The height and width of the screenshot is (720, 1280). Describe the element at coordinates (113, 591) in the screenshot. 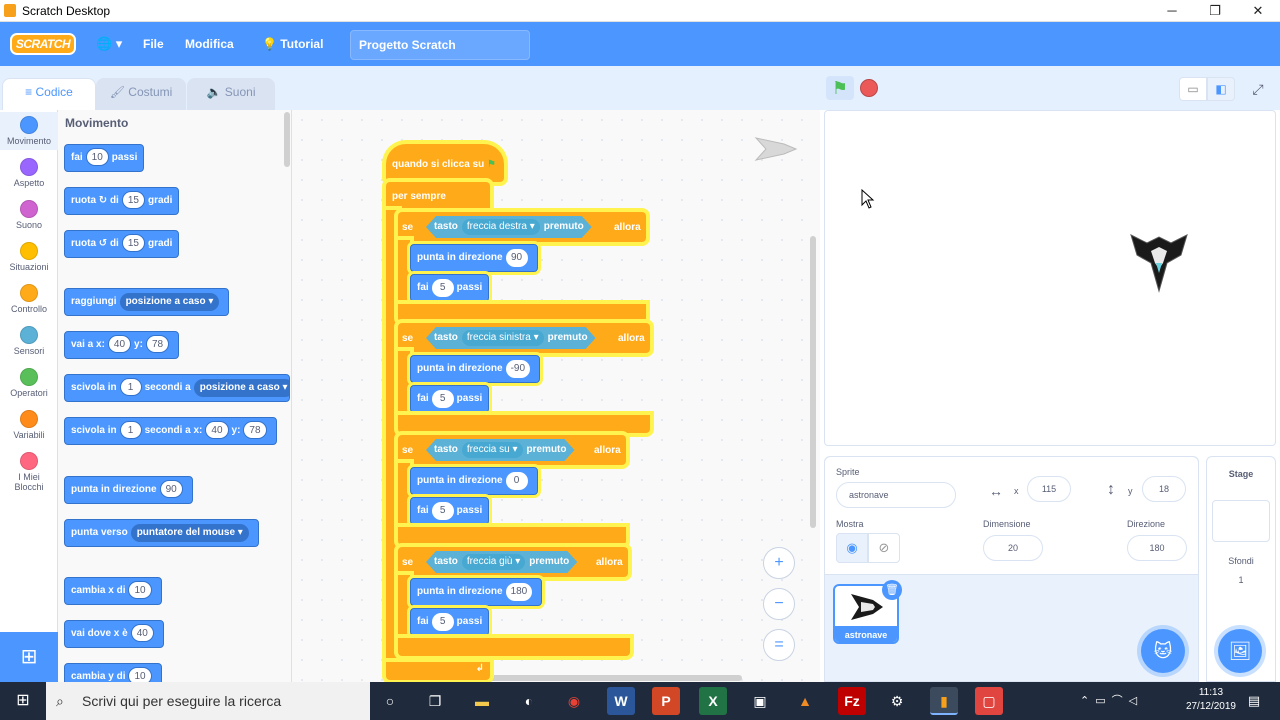

I see `block-change-x: cambia x di 10` at that location.